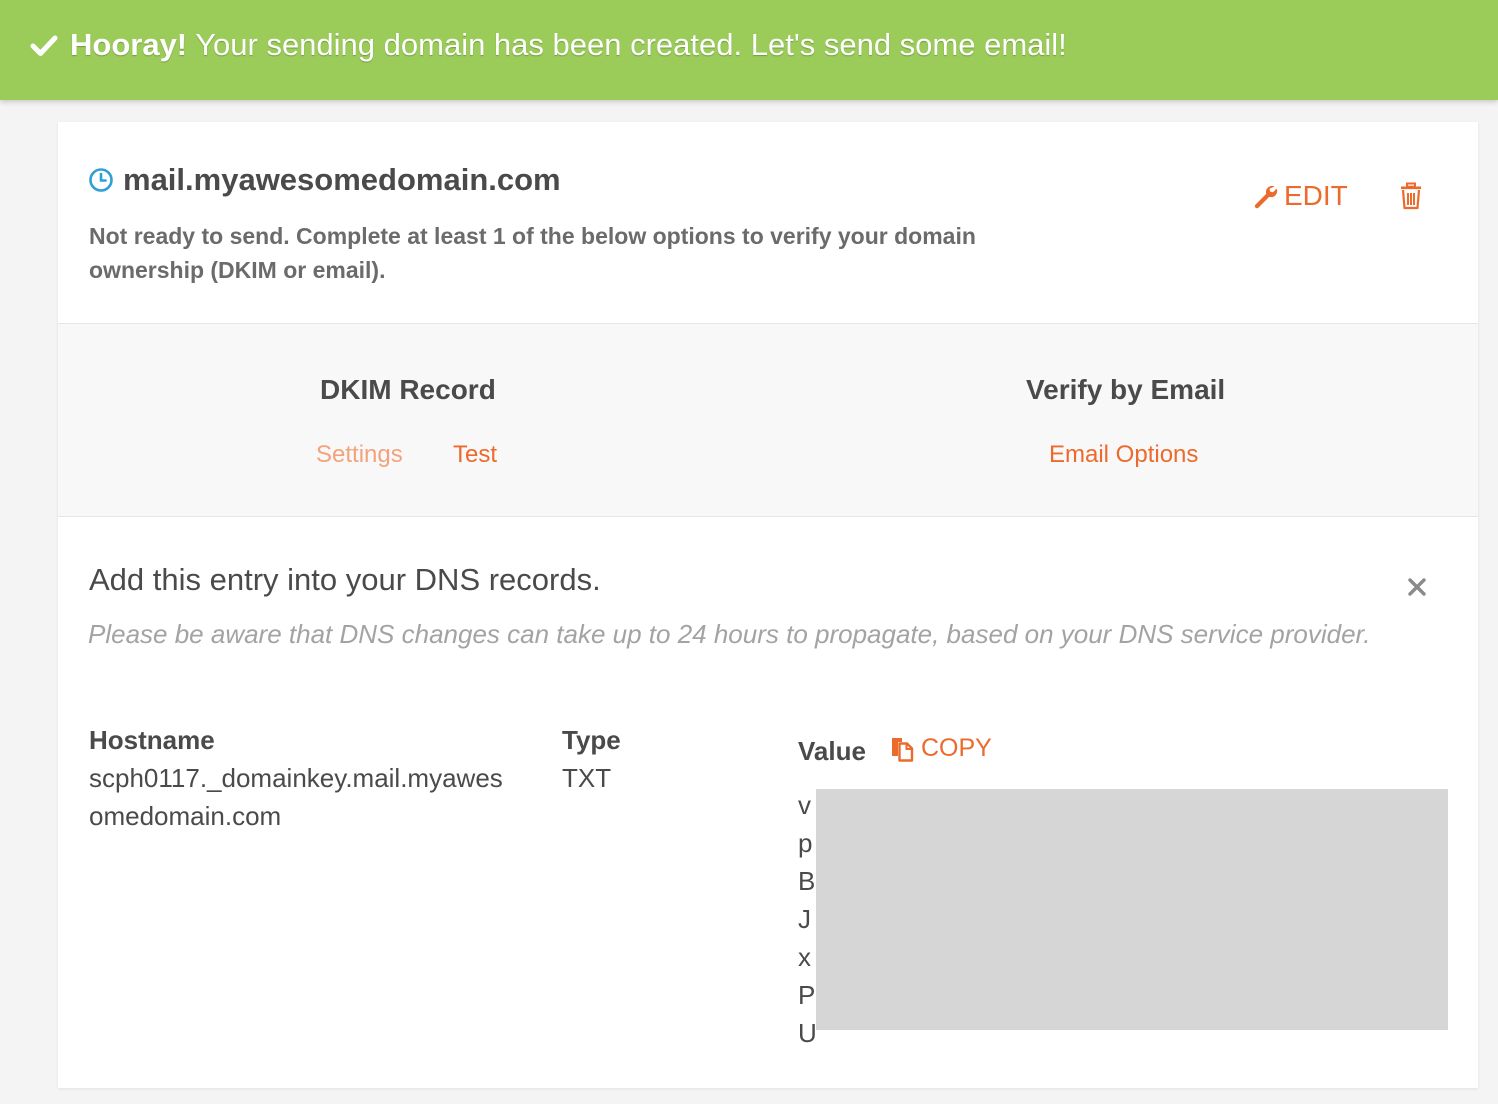 The width and height of the screenshot is (1498, 1104). What do you see at coordinates (342, 179) in the screenshot?
I see `domain-name: mail.myawesomedomain.com` at bounding box center [342, 179].